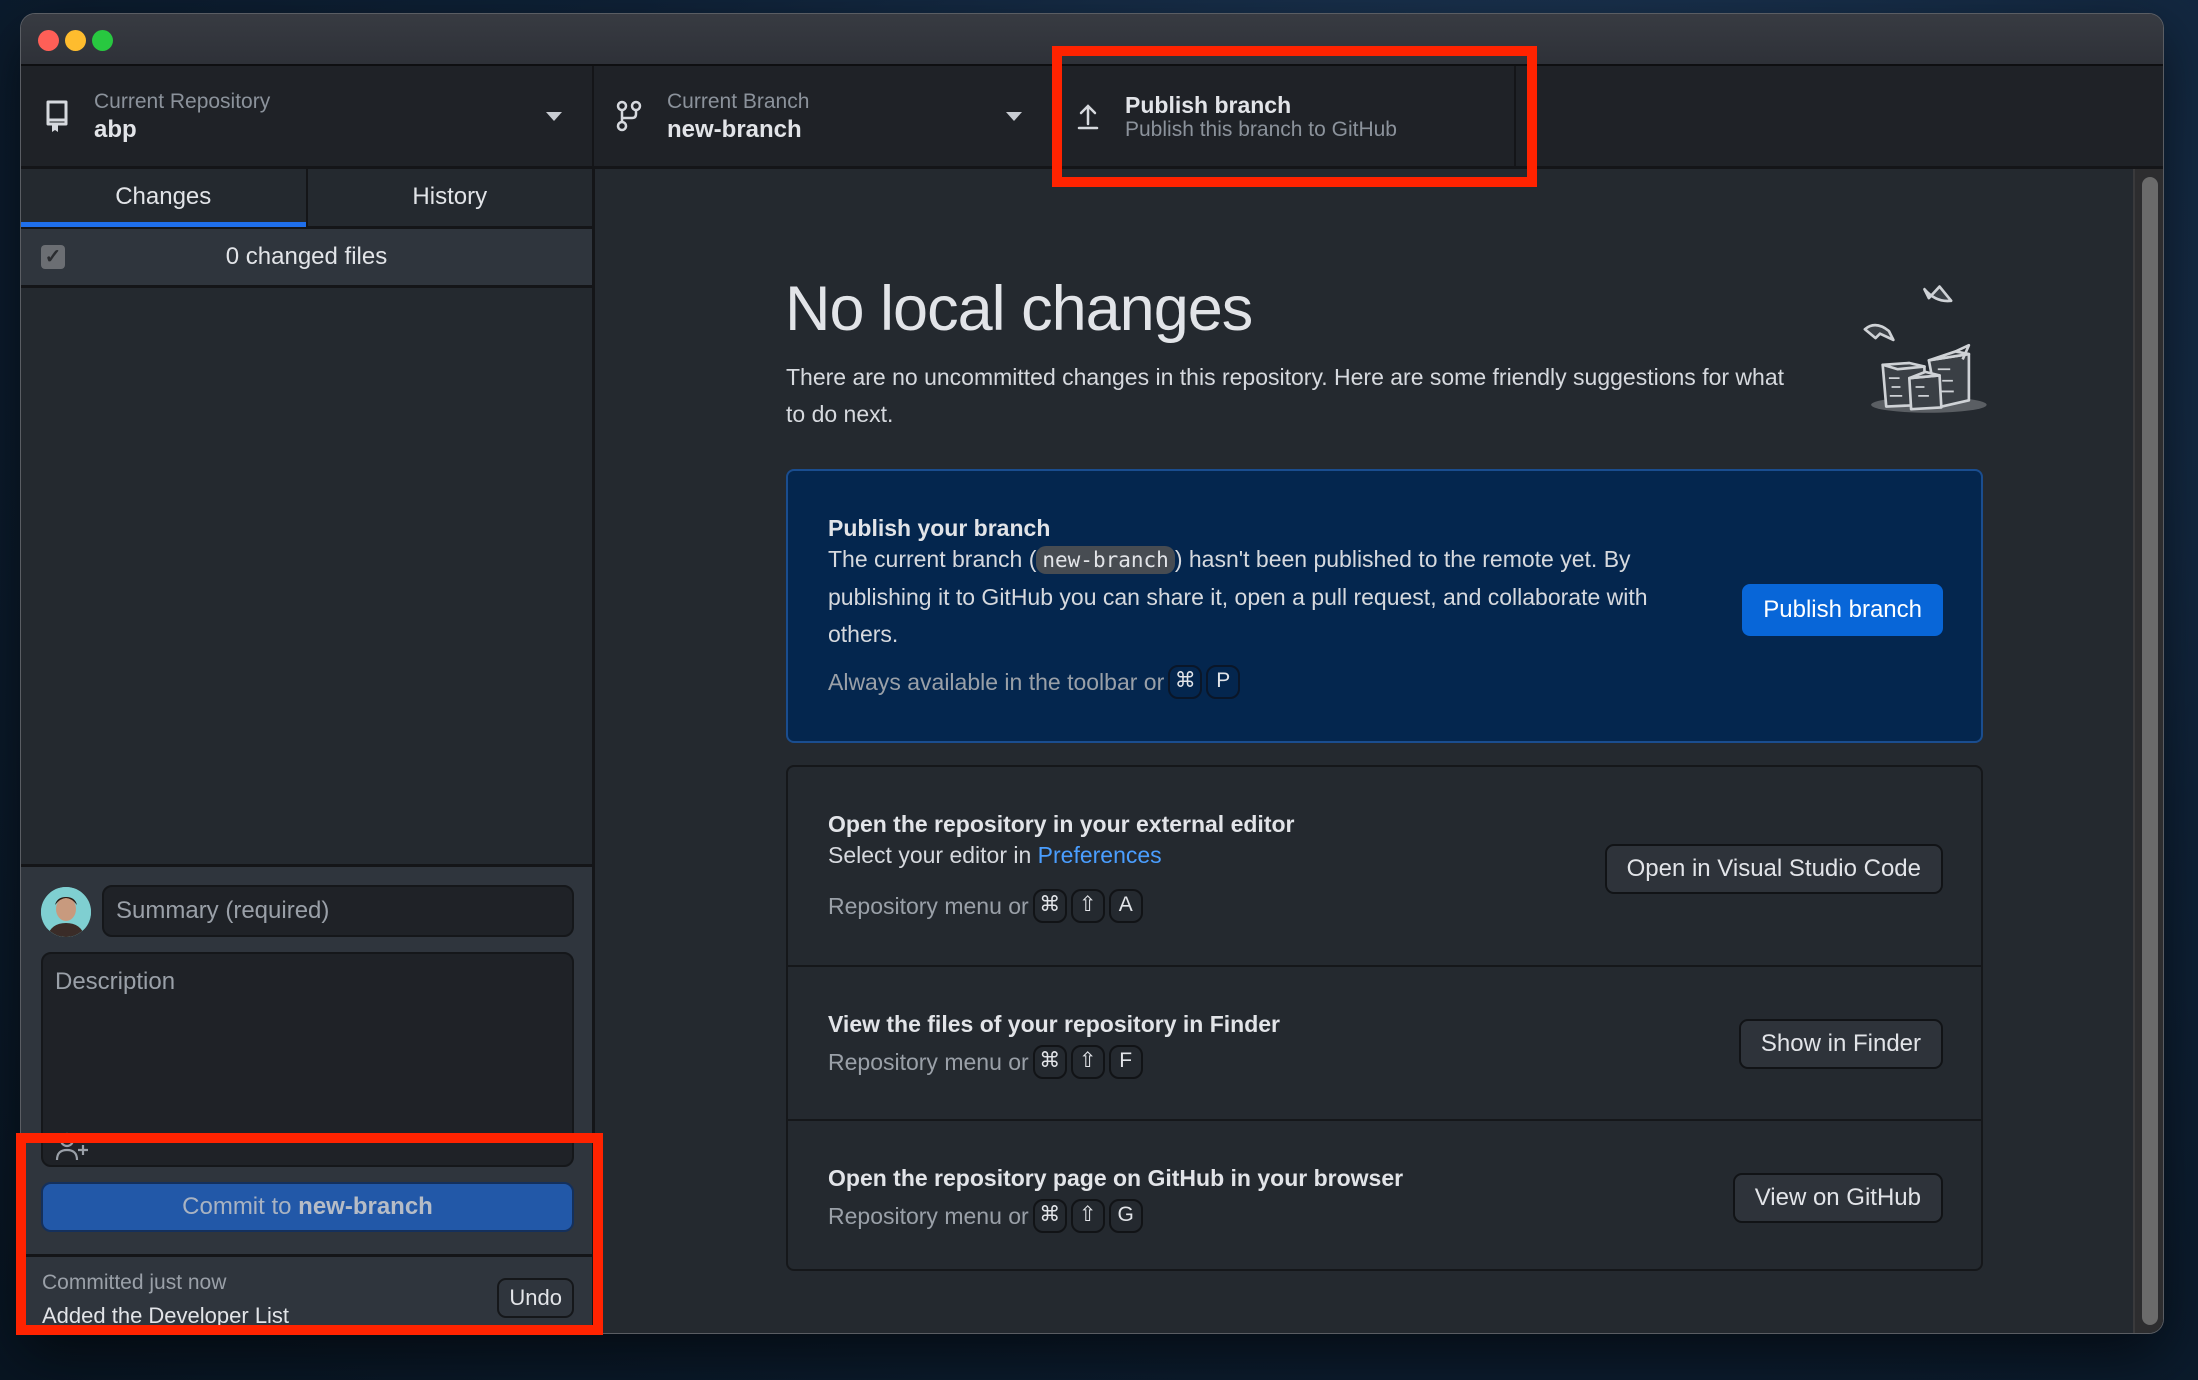  Describe the element at coordinates (932, 559) in the screenshot. I see `publish-text-before: The current branch (` at that location.